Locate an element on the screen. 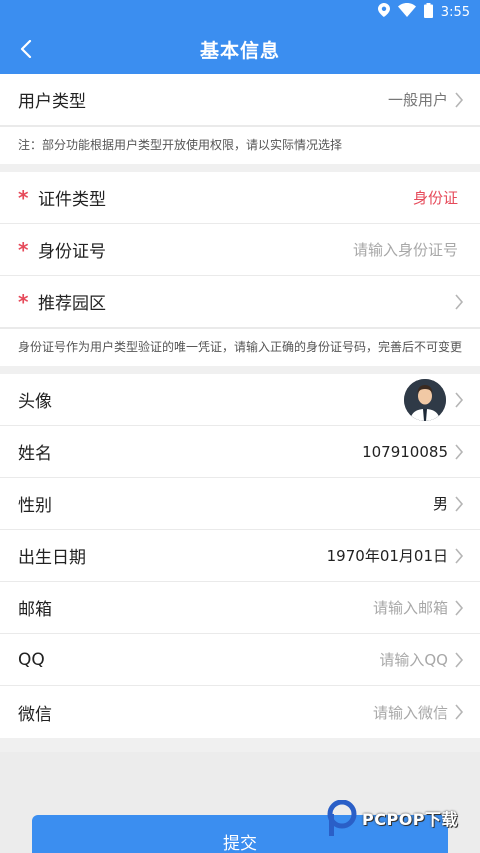 Image resolution: width=480 pixels, height=853 pixels. user-type-value: 一般用户 is located at coordinates (417, 100).